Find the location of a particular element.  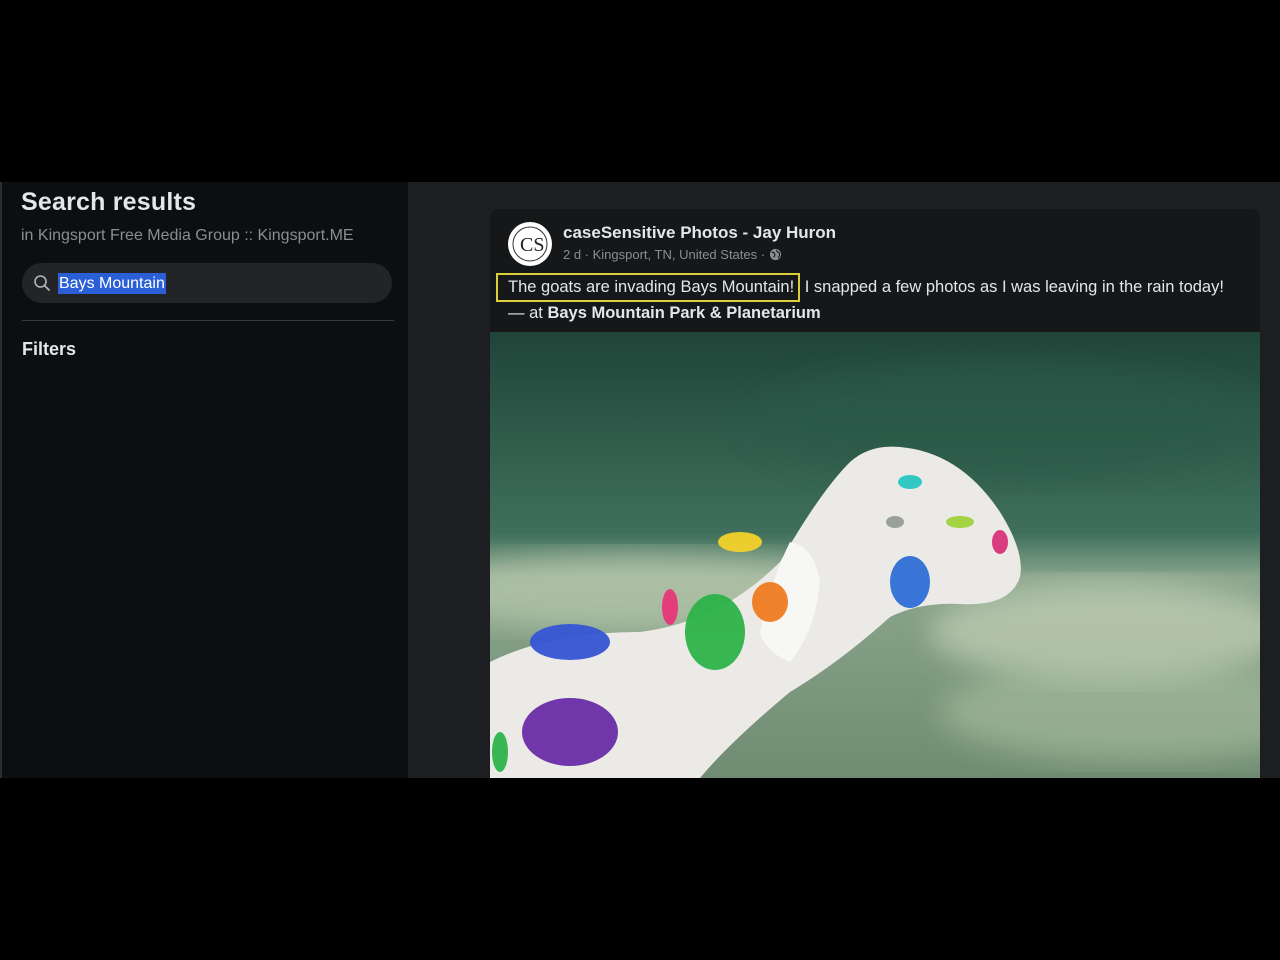

post-meta: 2 d · Kingsport, TN, United States · is located at coordinates (672, 254).